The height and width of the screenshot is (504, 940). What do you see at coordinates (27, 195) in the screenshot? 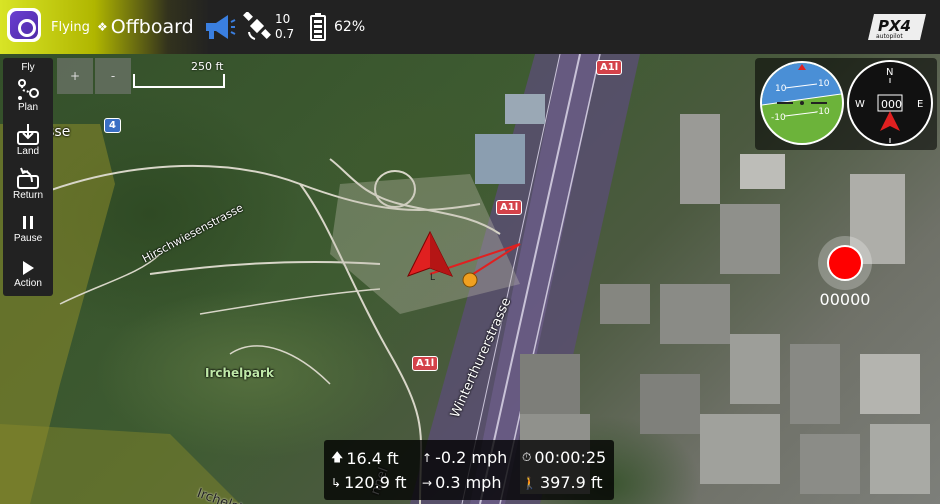
I see `return-tool-label: Return` at bounding box center [27, 195].